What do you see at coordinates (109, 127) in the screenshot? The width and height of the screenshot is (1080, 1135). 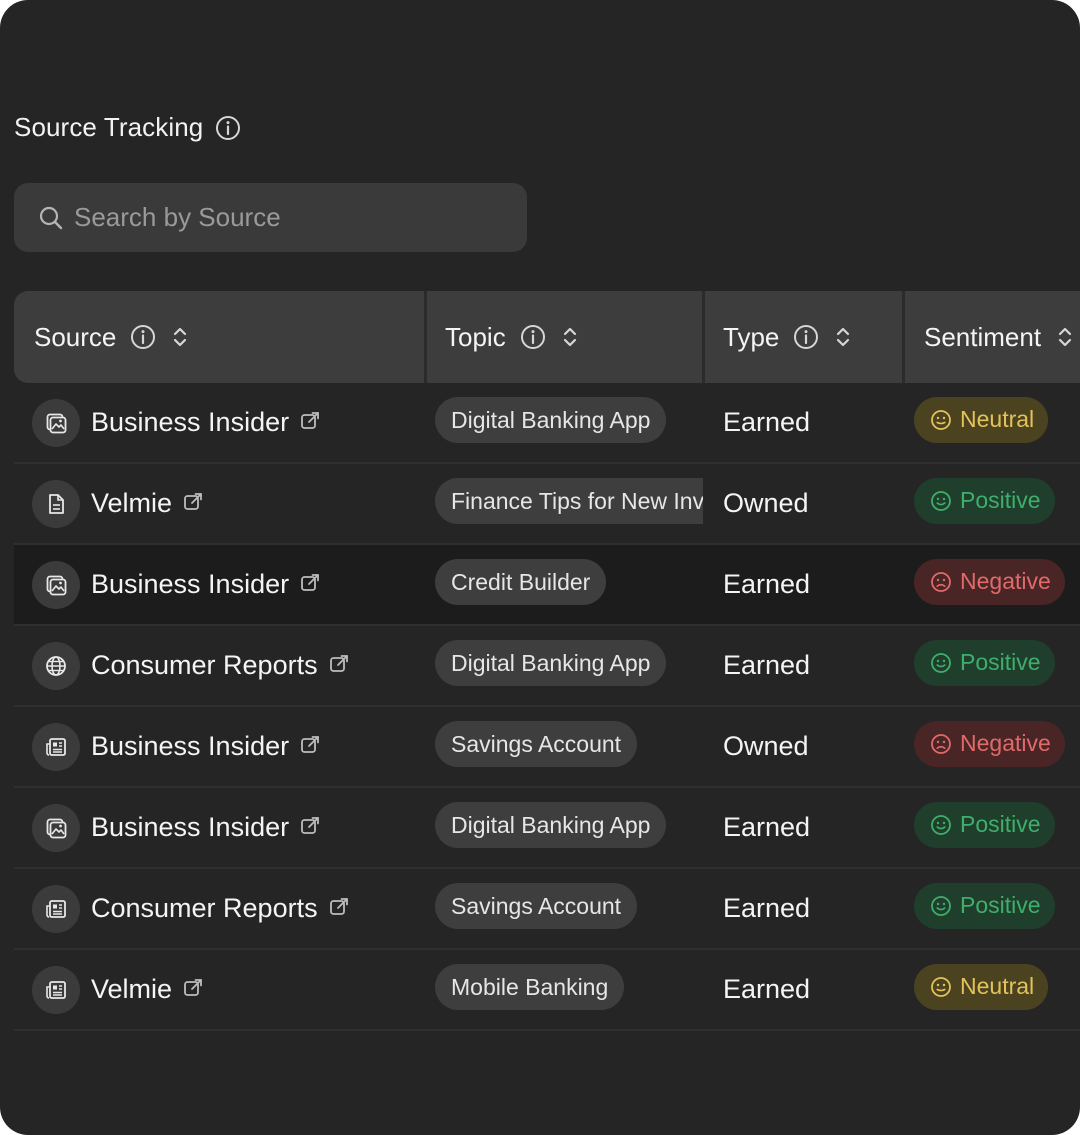 I see `page-title: Source Tracking` at bounding box center [109, 127].